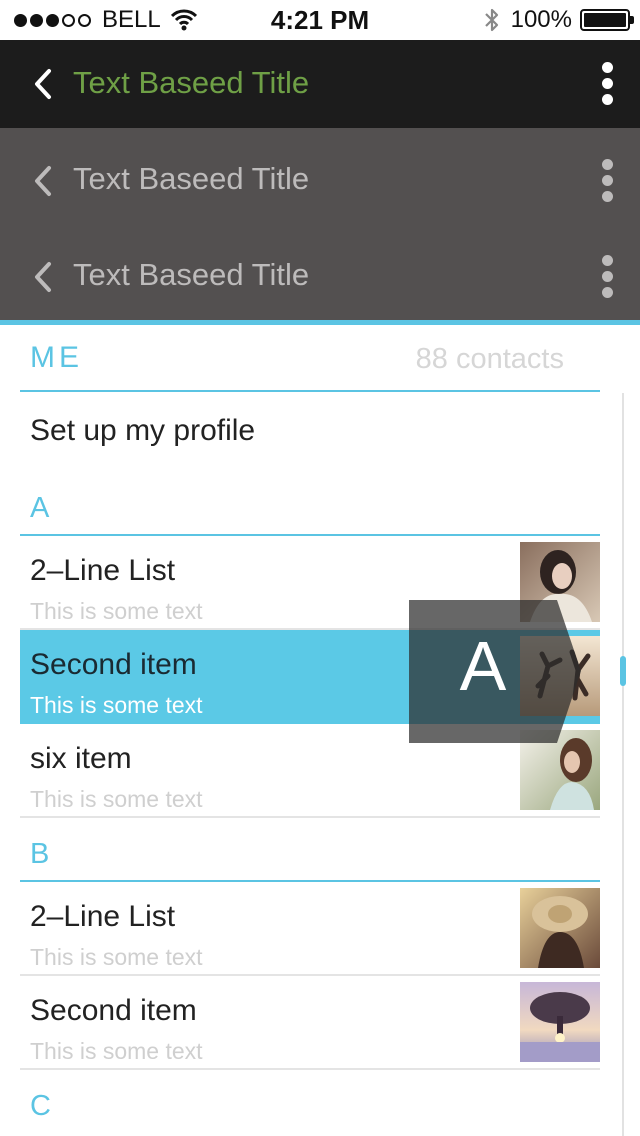 The height and width of the screenshot is (1136, 640). Describe the element at coordinates (569, 671) in the screenshot. I see `letter-bubble-arrow` at that location.